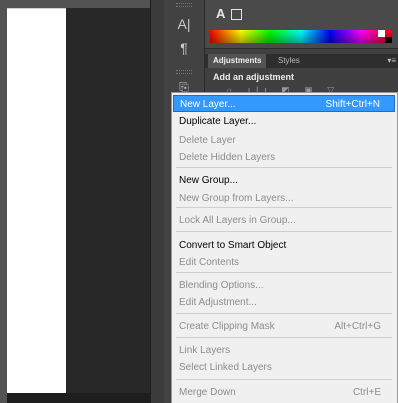 Image resolution: width=398 pixels, height=403 pixels. Describe the element at coordinates (207, 140) in the screenshot. I see `menu-item-label: Delete Layer` at that location.